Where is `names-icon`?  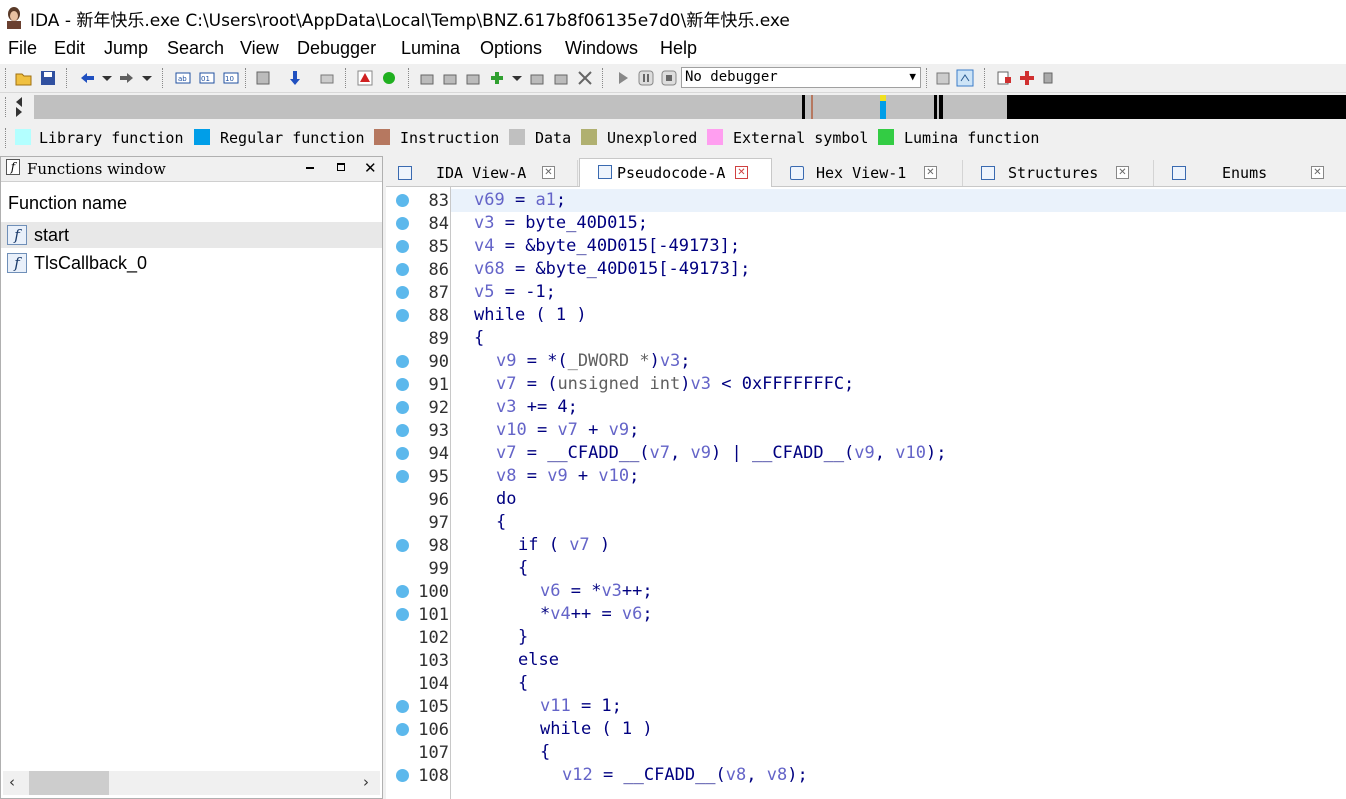
names-icon is located at coordinates (327, 78).